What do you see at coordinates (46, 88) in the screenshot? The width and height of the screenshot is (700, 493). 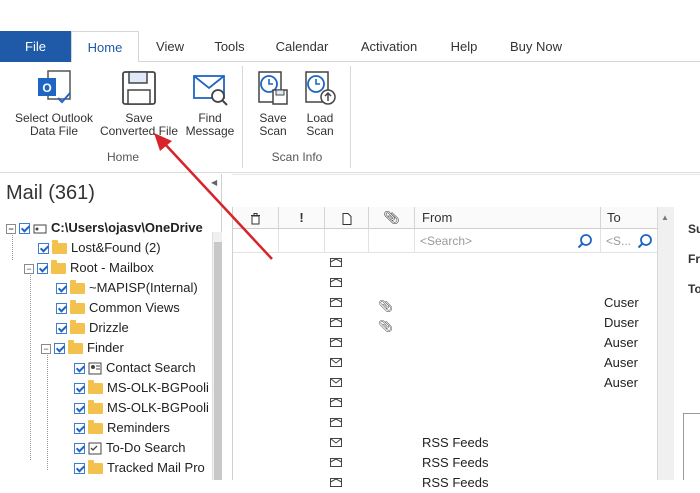 I see `svg-text: O` at bounding box center [46, 88].